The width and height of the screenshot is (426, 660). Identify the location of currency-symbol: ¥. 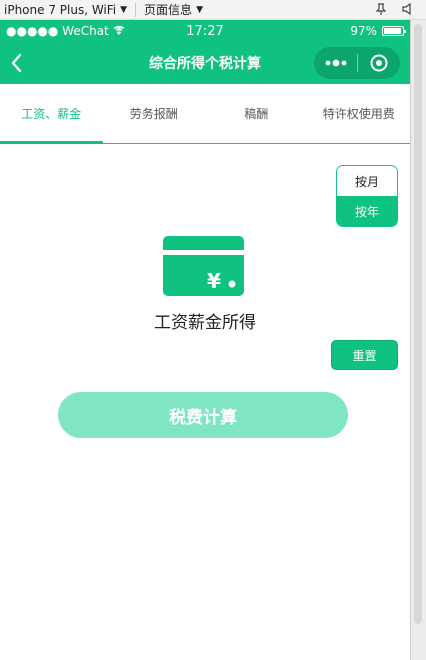
(214, 281).